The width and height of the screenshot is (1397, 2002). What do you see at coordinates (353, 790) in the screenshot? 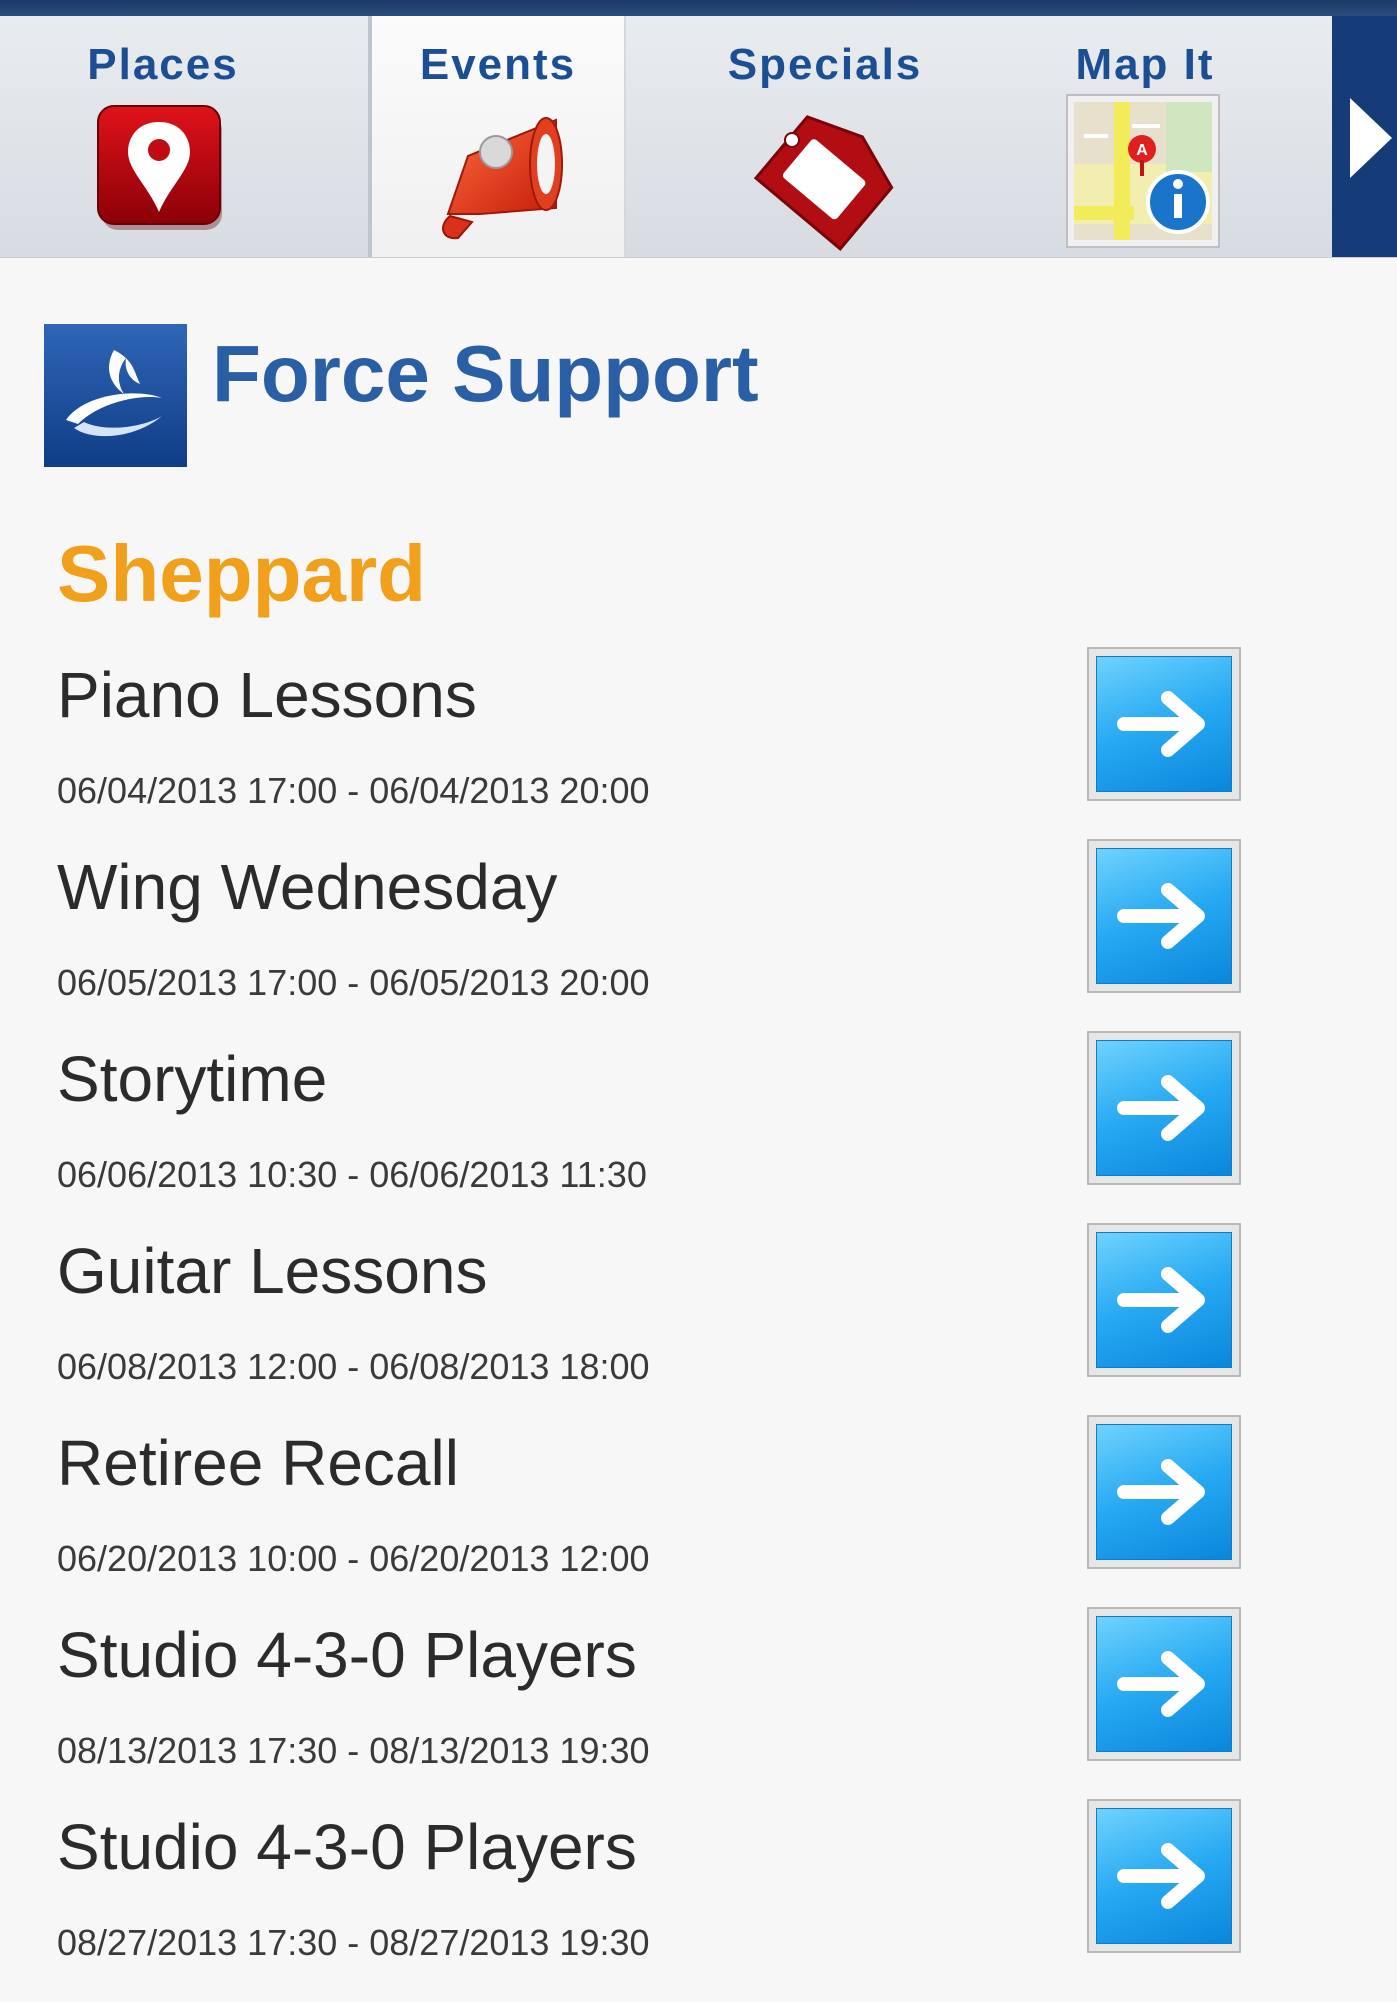
I see `event-time: 06/04/2013 17:00 - 06/04/2013 20:00` at bounding box center [353, 790].